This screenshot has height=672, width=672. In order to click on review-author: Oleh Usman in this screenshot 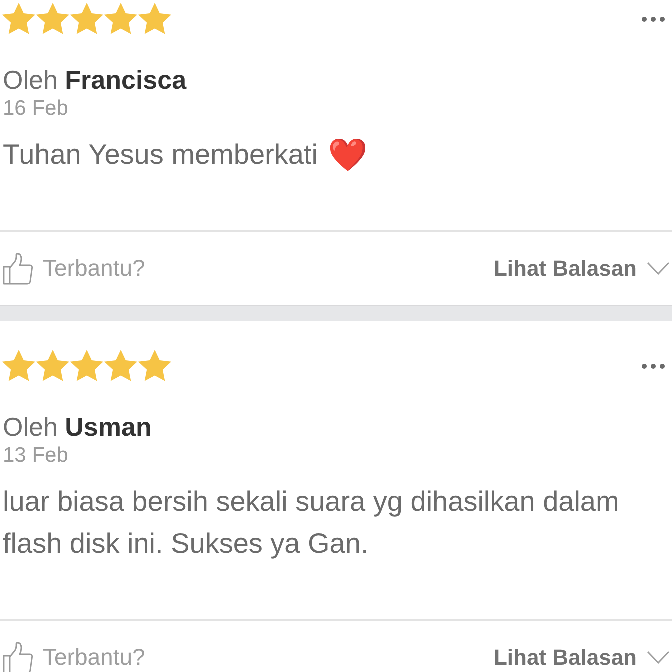, I will do `click(78, 427)`.